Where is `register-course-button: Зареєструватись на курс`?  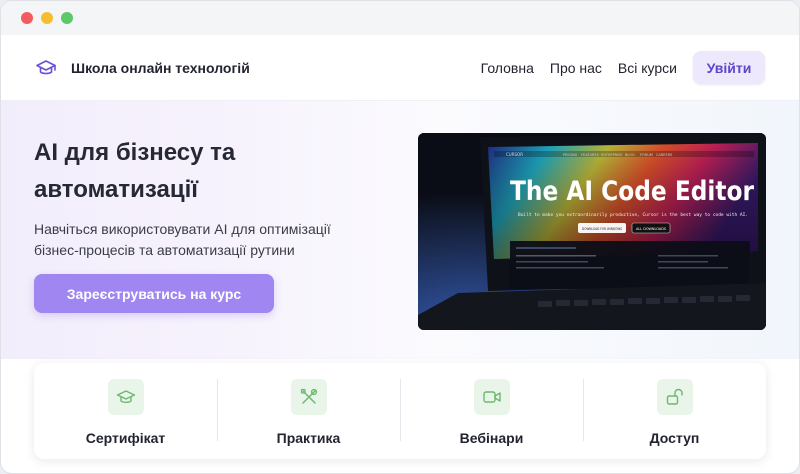
register-course-button: Зареєструватись на курс is located at coordinates (154, 293).